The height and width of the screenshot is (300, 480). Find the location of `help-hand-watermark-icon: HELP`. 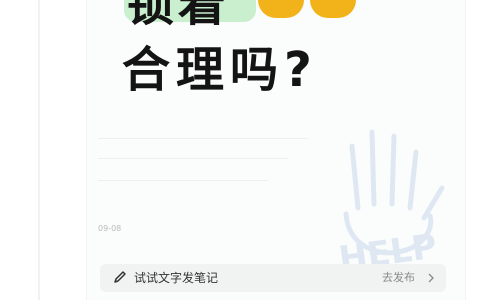

help-hand-watermark-icon: HELP is located at coordinates (390, 198).